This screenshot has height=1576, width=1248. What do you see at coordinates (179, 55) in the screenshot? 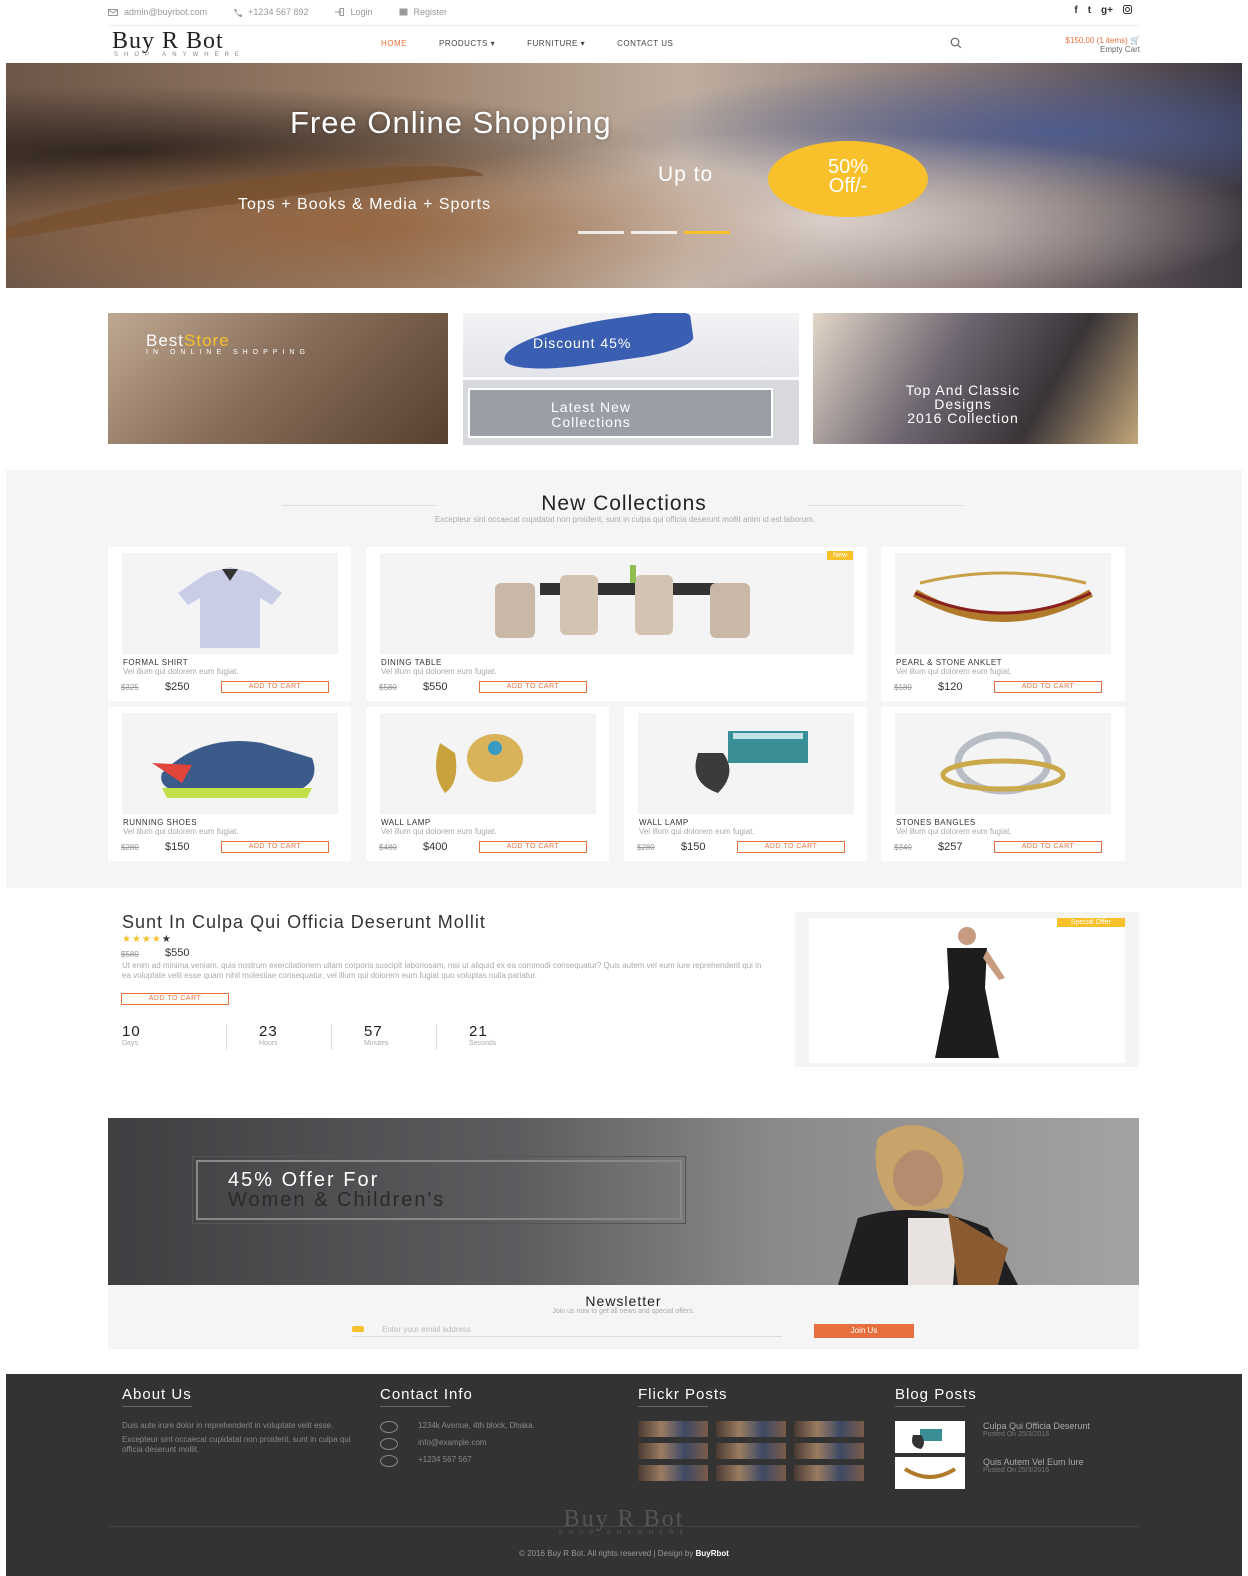
I see `logo-tagline: SHOP ANYWHERE` at bounding box center [179, 55].